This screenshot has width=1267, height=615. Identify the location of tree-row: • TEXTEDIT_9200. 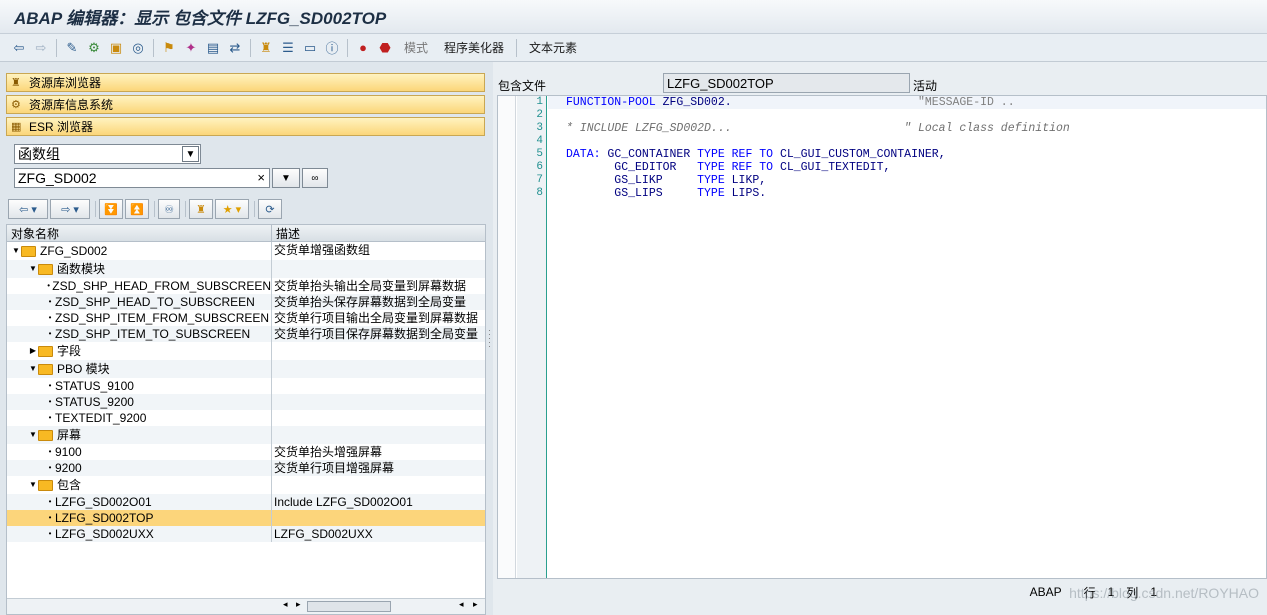
(246, 418).